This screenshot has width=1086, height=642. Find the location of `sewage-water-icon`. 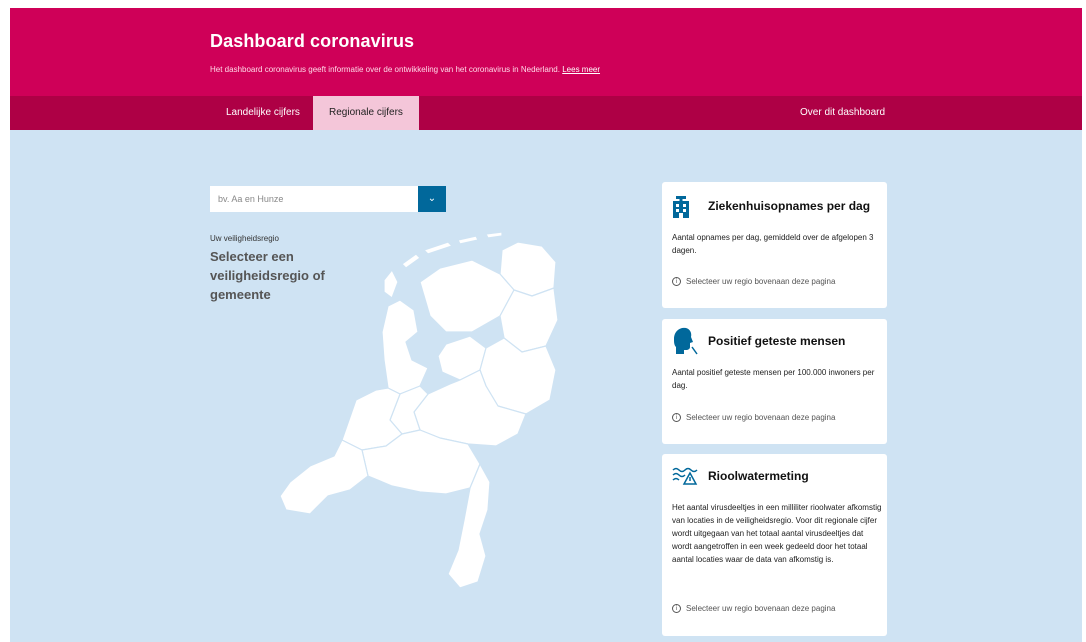

sewage-water-icon is located at coordinates (685, 476).